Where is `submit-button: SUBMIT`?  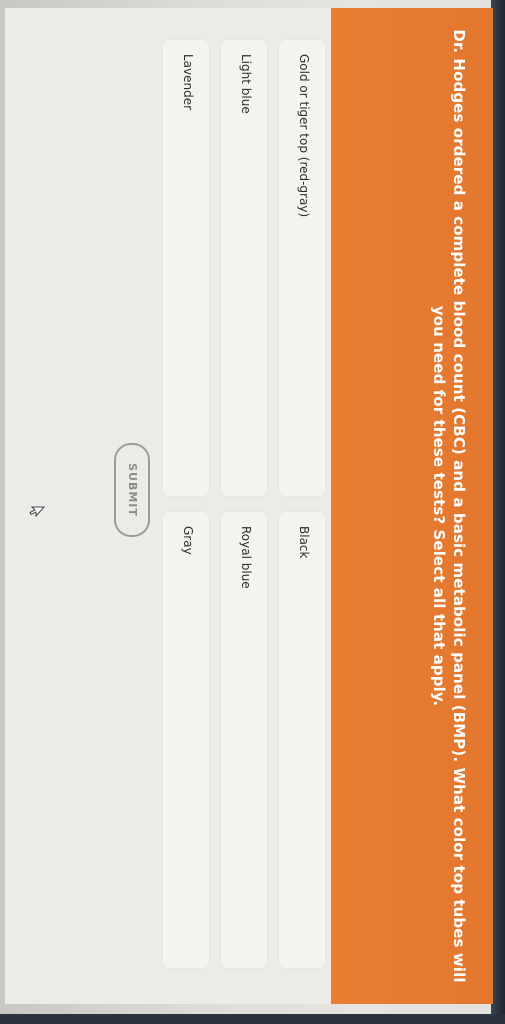 submit-button: SUBMIT is located at coordinates (132, 490).